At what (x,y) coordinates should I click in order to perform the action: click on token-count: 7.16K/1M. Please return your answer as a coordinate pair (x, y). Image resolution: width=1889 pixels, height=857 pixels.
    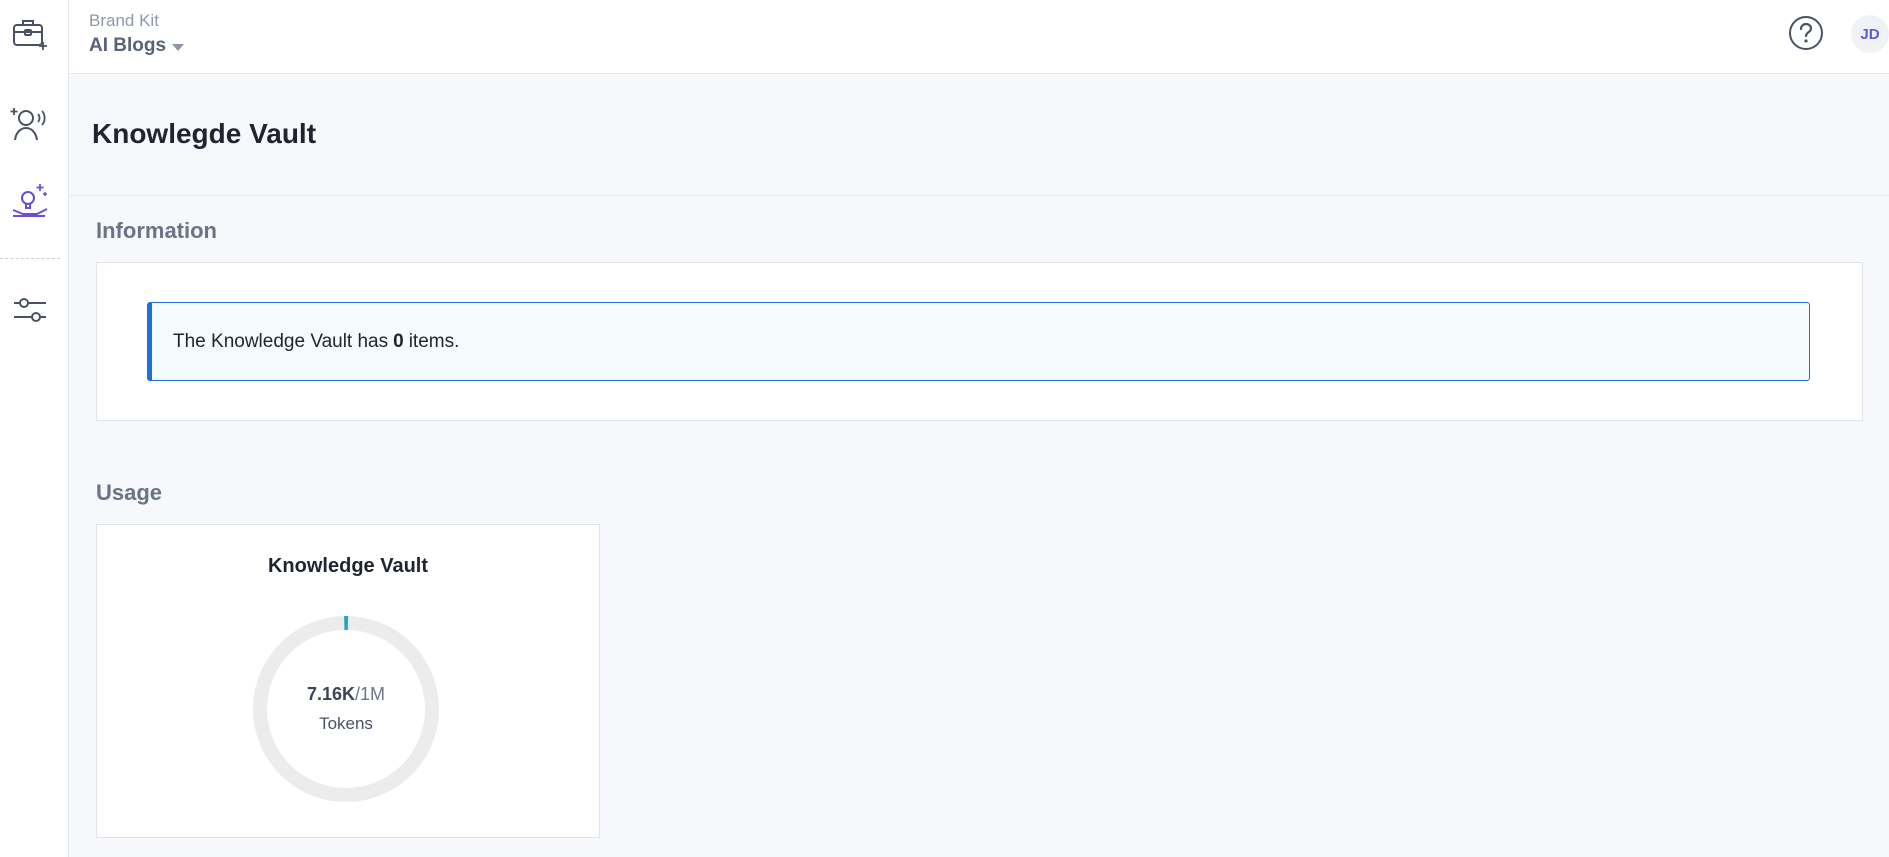
    Looking at the image, I should click on (346, 694).